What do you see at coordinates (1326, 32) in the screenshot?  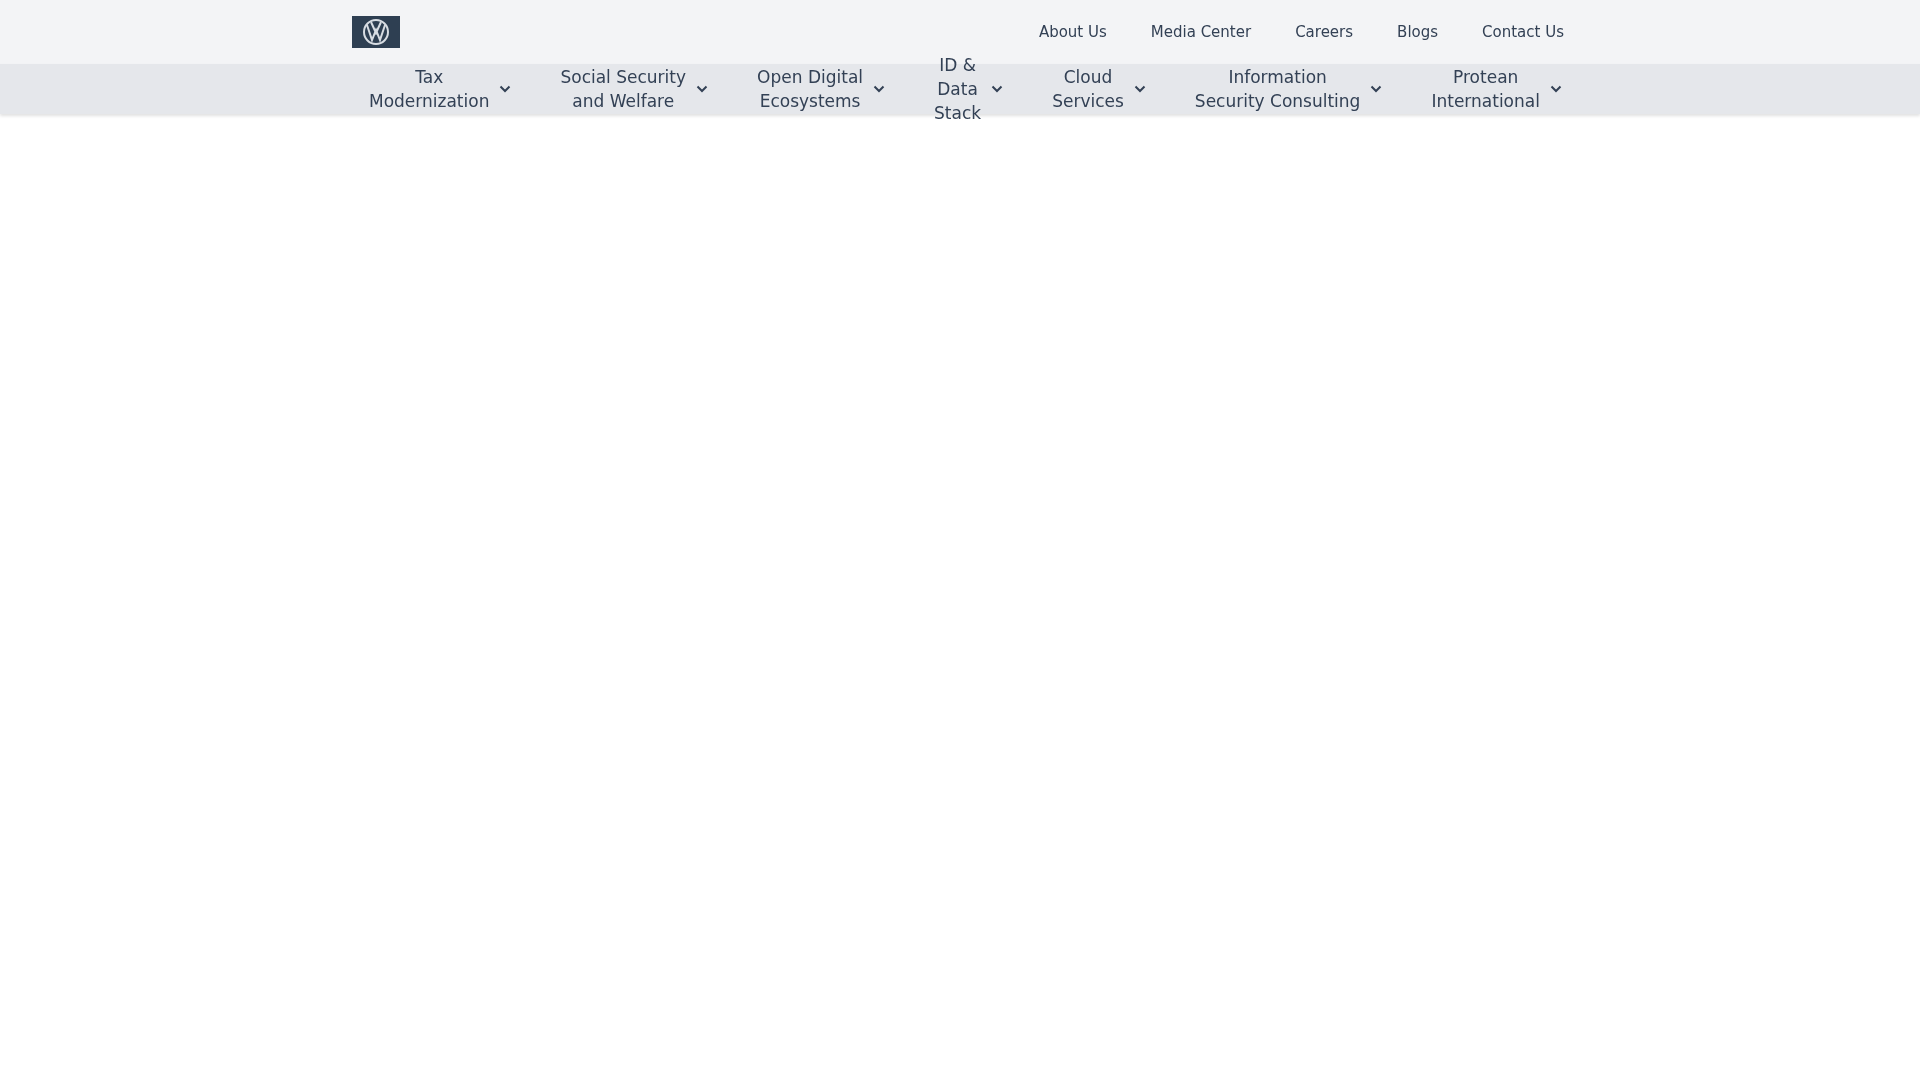 I see `top-nav-link: Careers` at bounding box center [1326, 32].